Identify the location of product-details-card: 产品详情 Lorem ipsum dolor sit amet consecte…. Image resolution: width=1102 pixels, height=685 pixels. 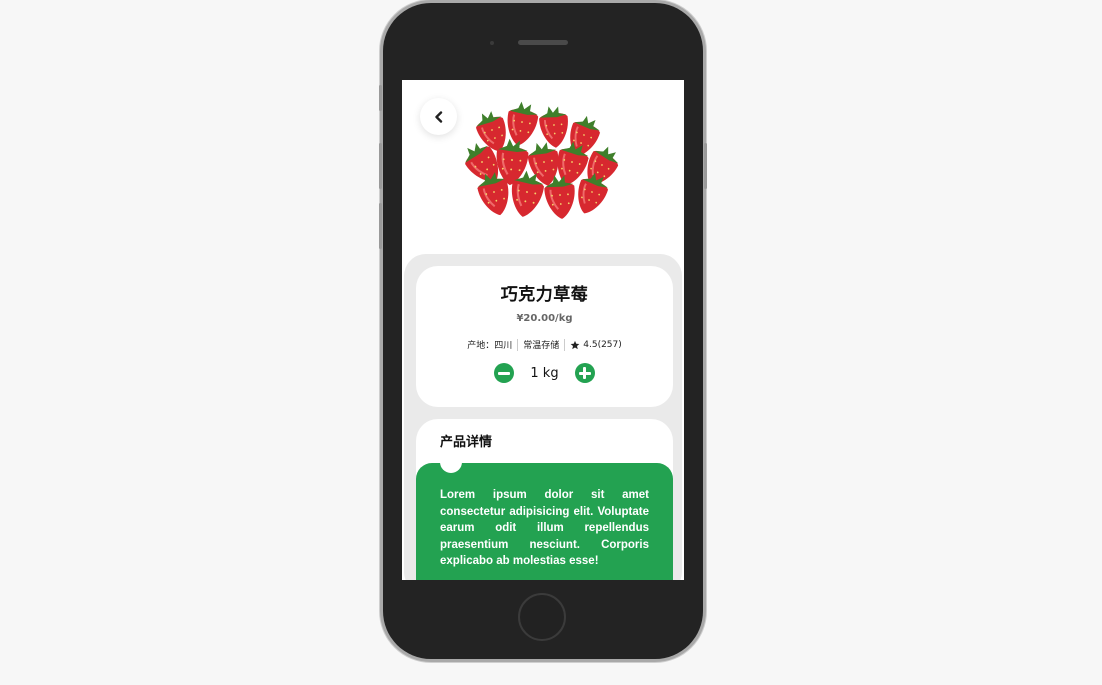
(544, 499).